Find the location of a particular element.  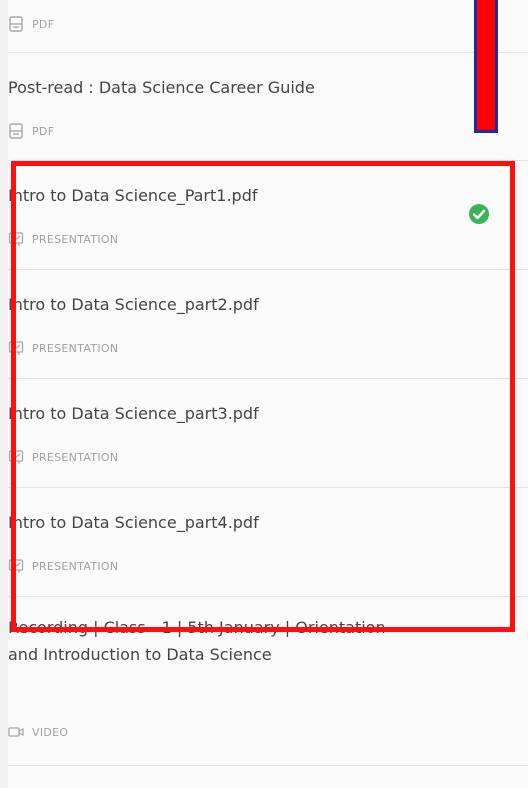

list-item-next is located at coordinates (268, 777).